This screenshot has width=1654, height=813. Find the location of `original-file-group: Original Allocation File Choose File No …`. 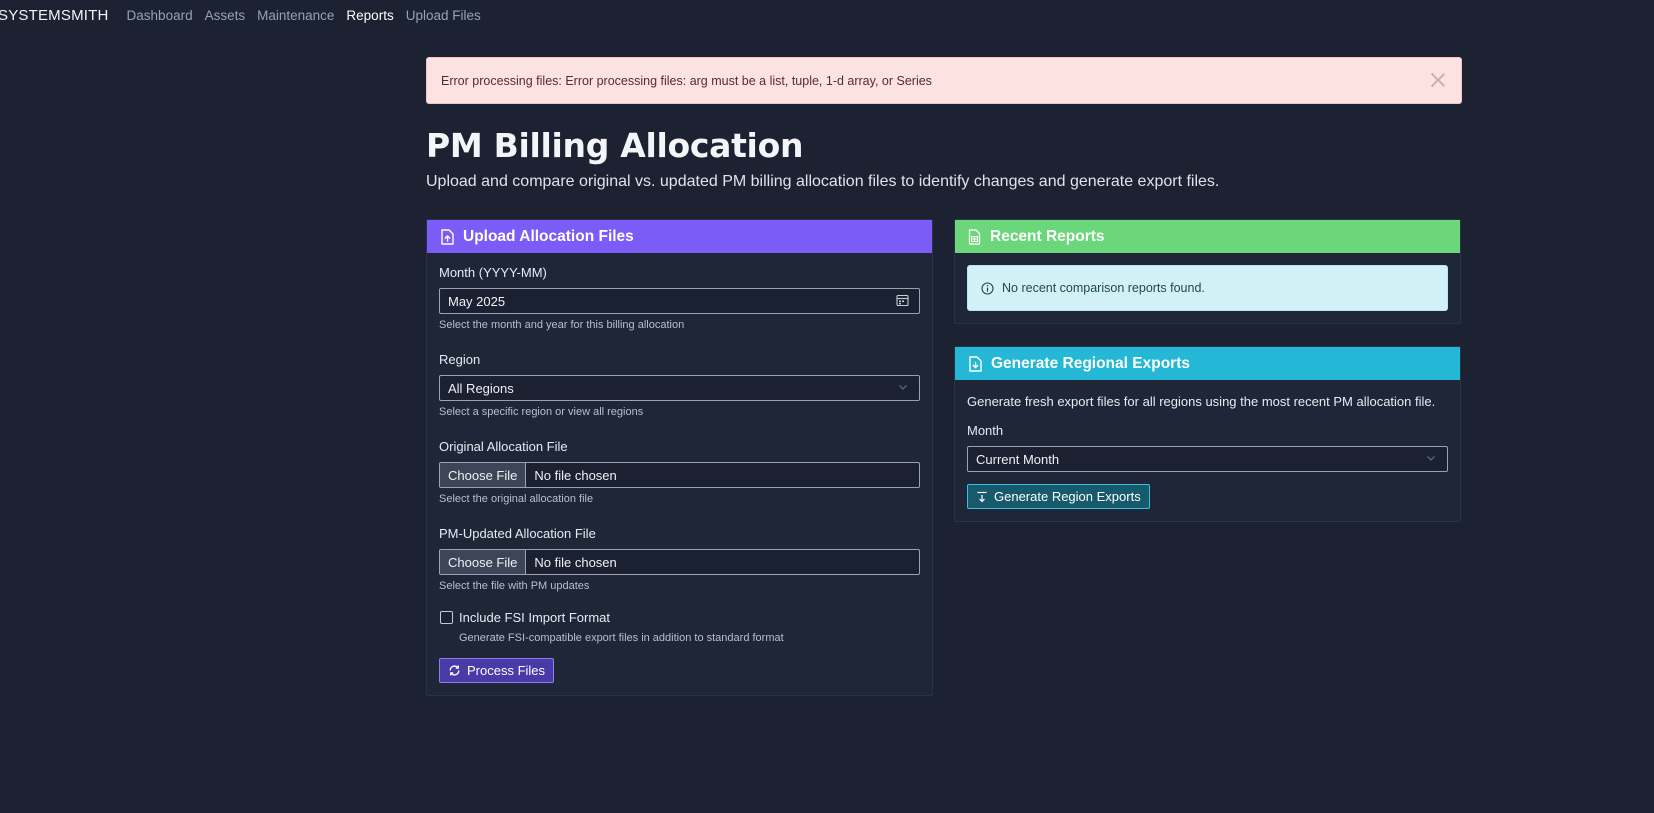

original-file-group: Original Allocation File Choose File No … is located at coordinates (679, 472).